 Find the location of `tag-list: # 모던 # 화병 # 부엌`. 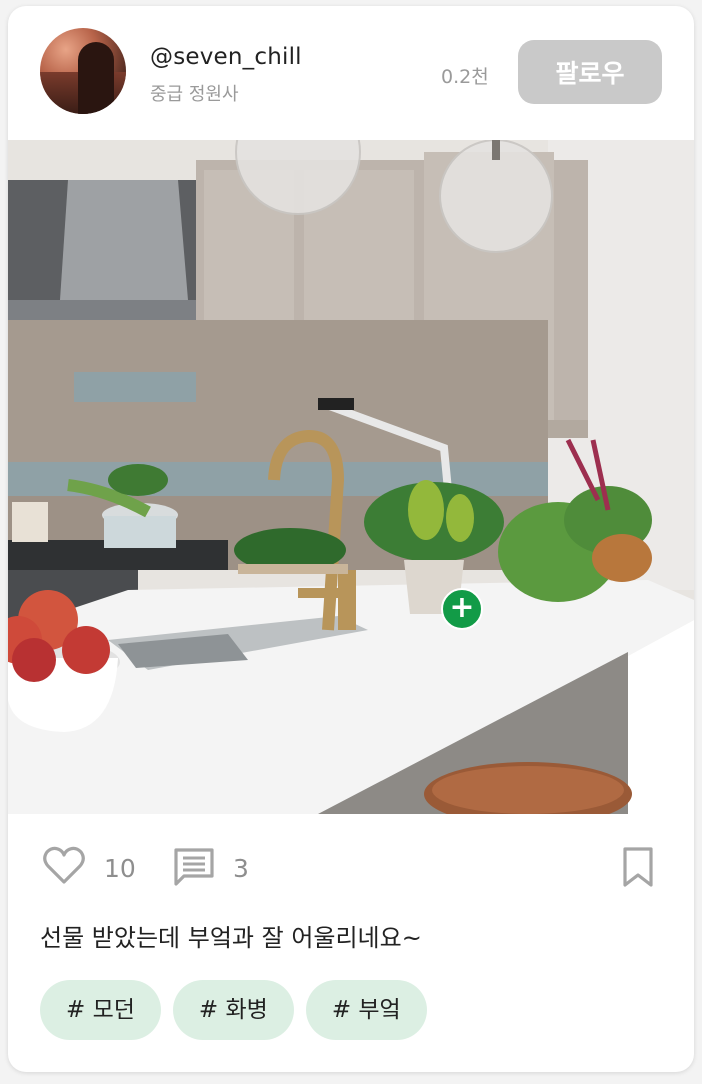

tag-list: # 모던 # 화병 # 부엌 is located at coordinates (233, 1010).